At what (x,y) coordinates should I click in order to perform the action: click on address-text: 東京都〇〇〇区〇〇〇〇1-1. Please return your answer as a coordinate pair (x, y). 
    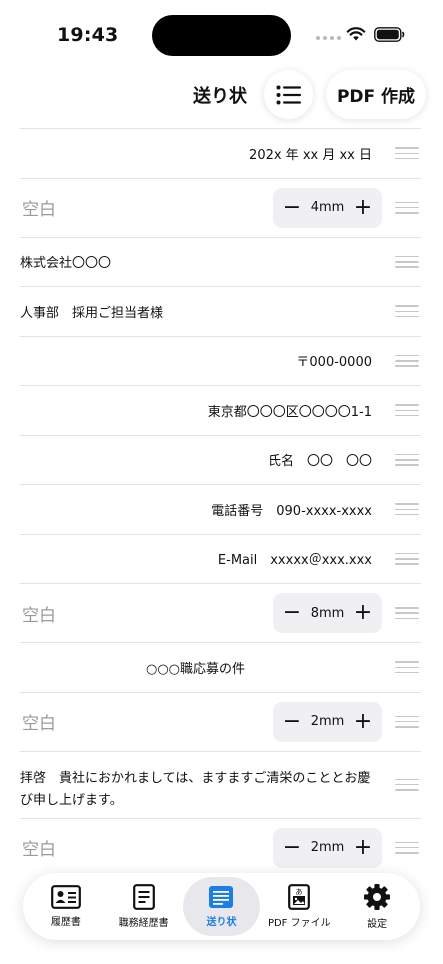
    Looking at the image, I should click on (289, 412).